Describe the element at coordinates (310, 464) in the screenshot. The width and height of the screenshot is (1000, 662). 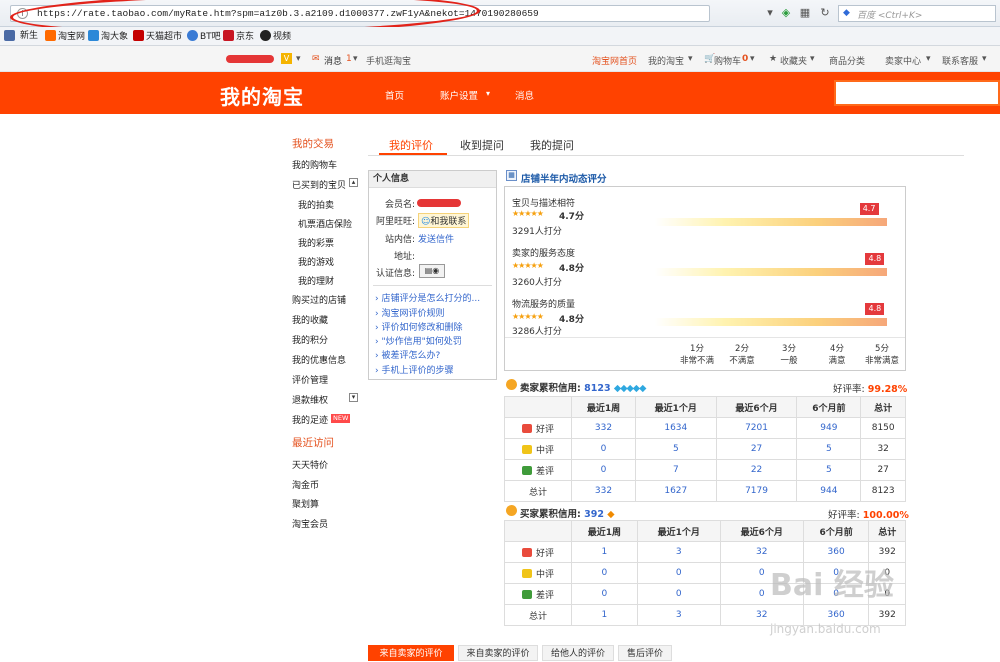
I see `sidebar-item: 天天特价` at that location.